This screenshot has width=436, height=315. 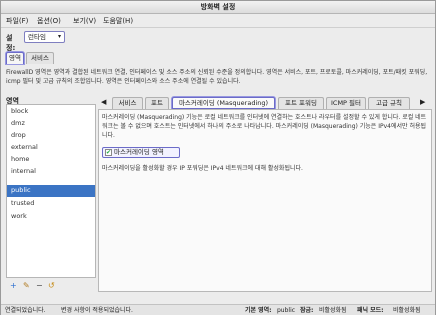 I want to click on configuration-value: 런타임, so click(x=37, y=37).